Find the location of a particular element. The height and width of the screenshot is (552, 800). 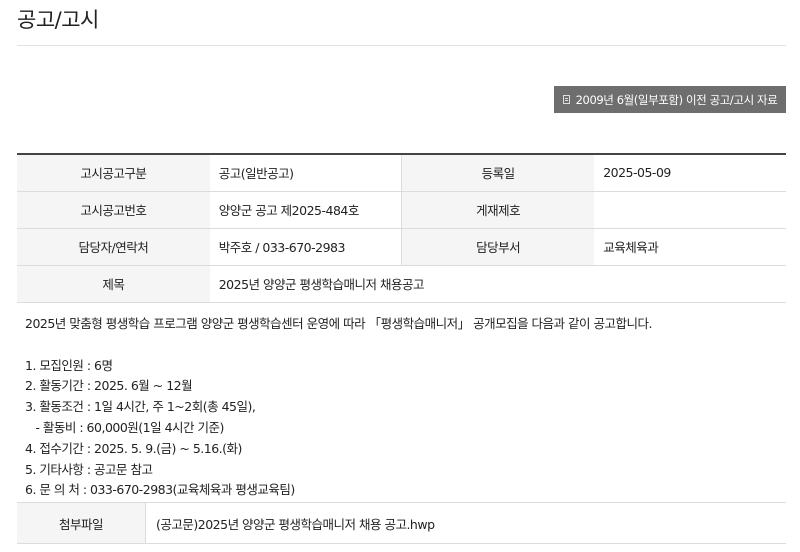

table-row: 담당자/연락처 박주호 / 033-670-2983 담당부서 교육체육과 is located at coordinates (401, 247).